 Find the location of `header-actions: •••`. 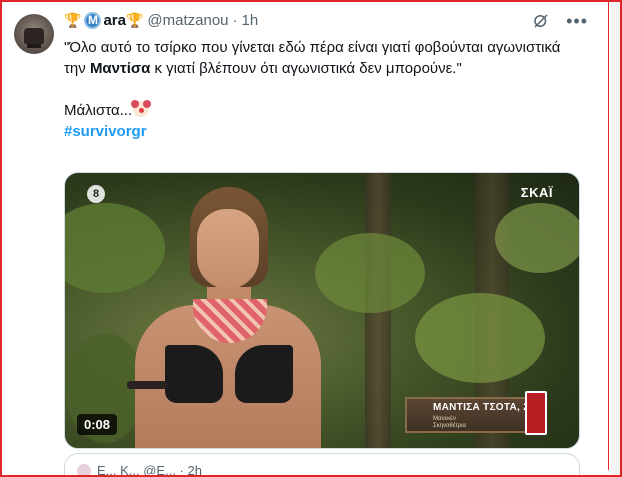

header-actions: ••• is located at coordinates (560, 21).